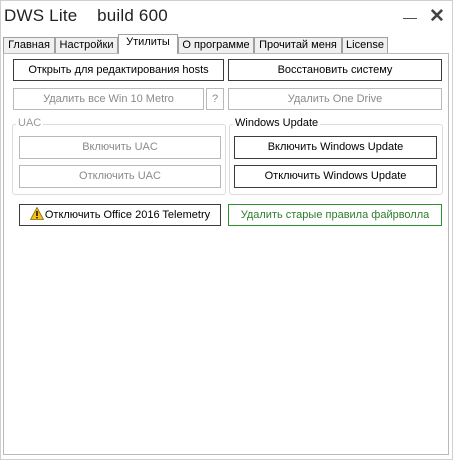 This screenshot has height=460, width=453. Describe the element at coordinates (86, 15) in the screenshot. I see `window-title: DWS Lite build 600` at that location.